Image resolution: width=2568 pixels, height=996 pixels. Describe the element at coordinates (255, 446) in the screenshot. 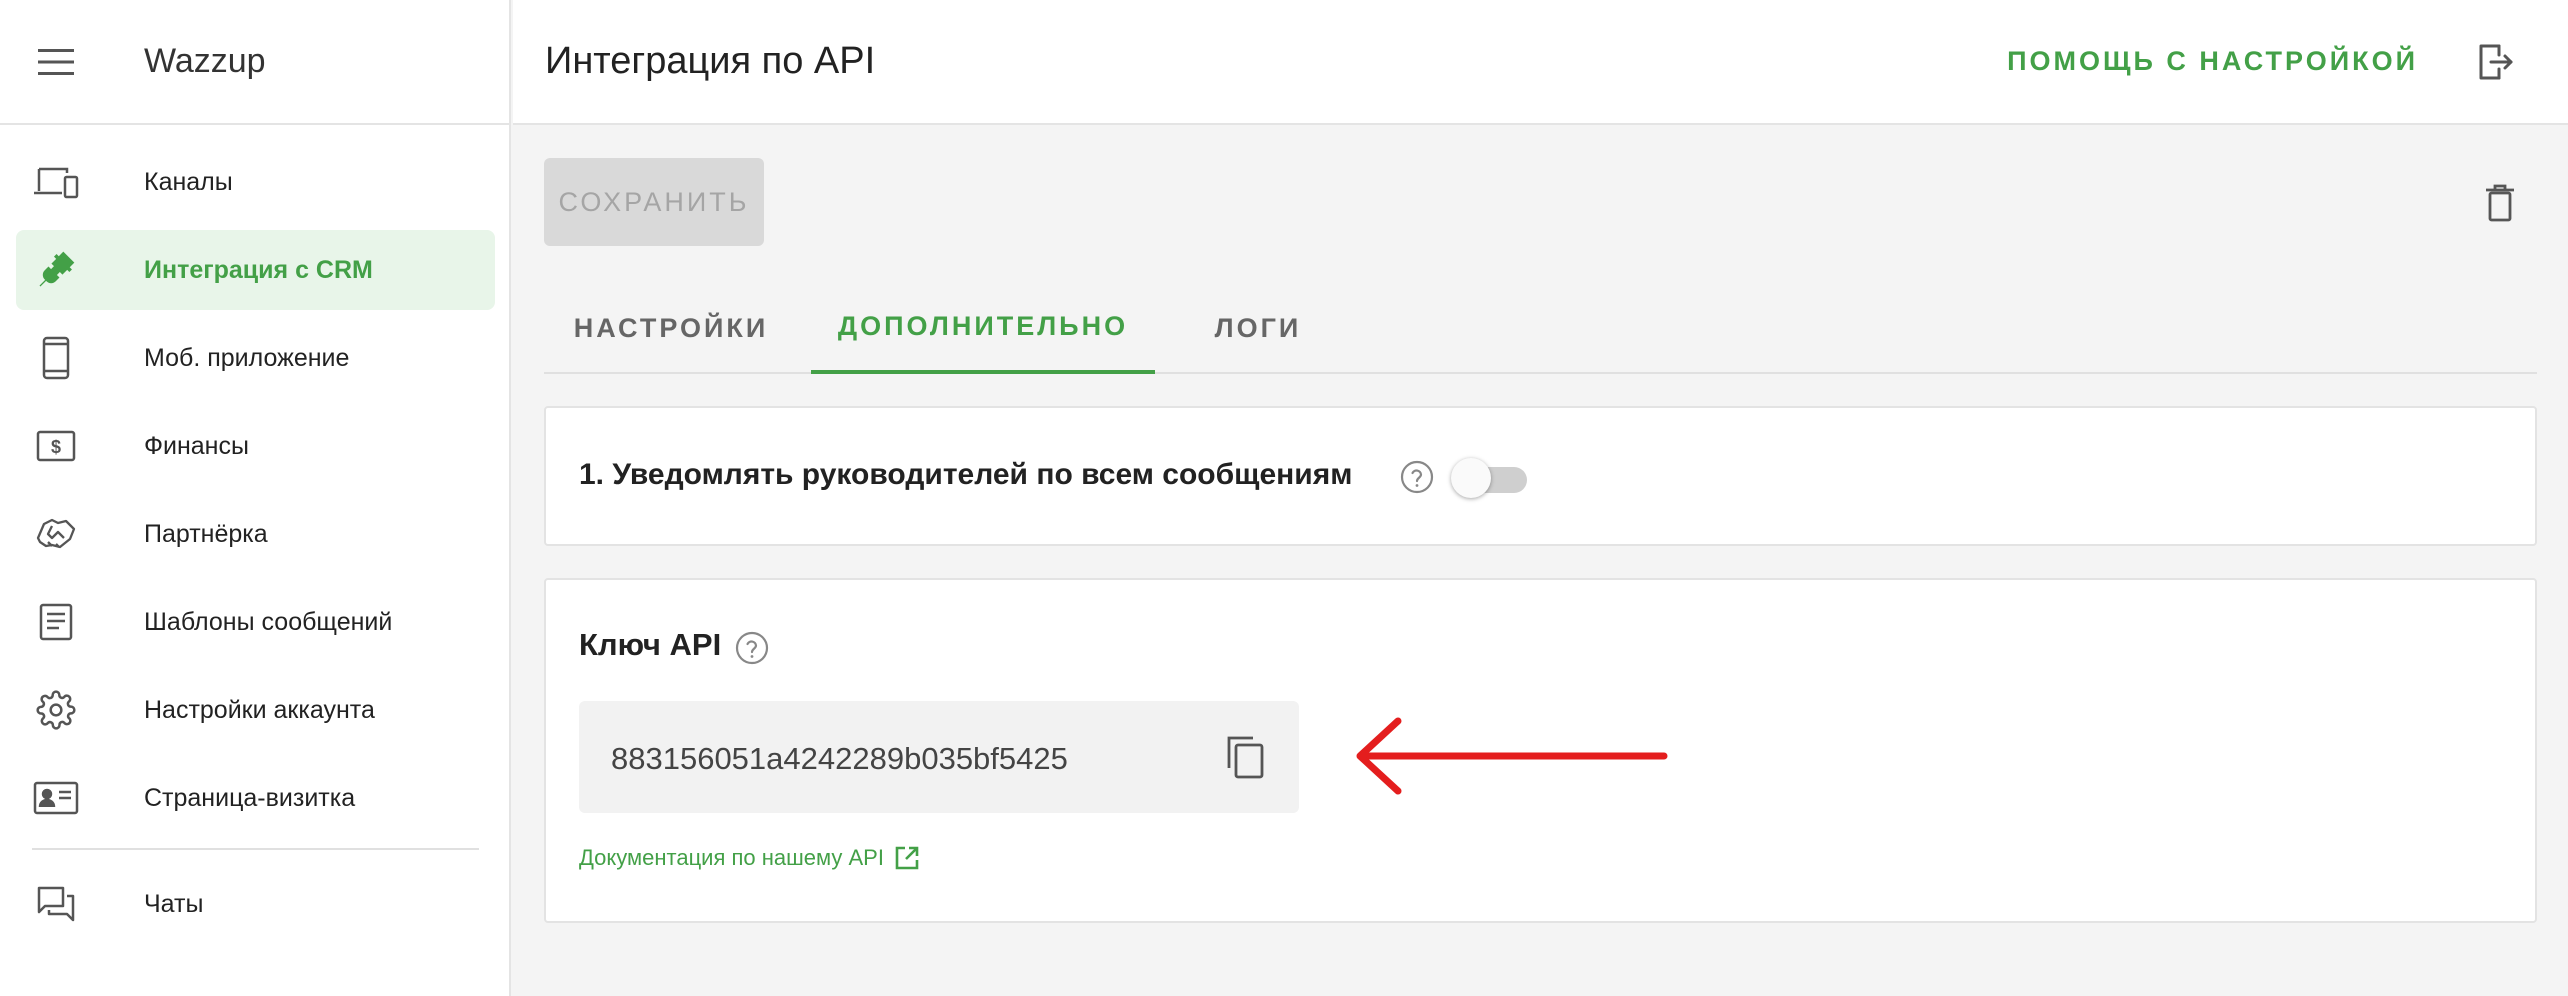

I see `sidebar-item-finance: $ Финансы` at that location.